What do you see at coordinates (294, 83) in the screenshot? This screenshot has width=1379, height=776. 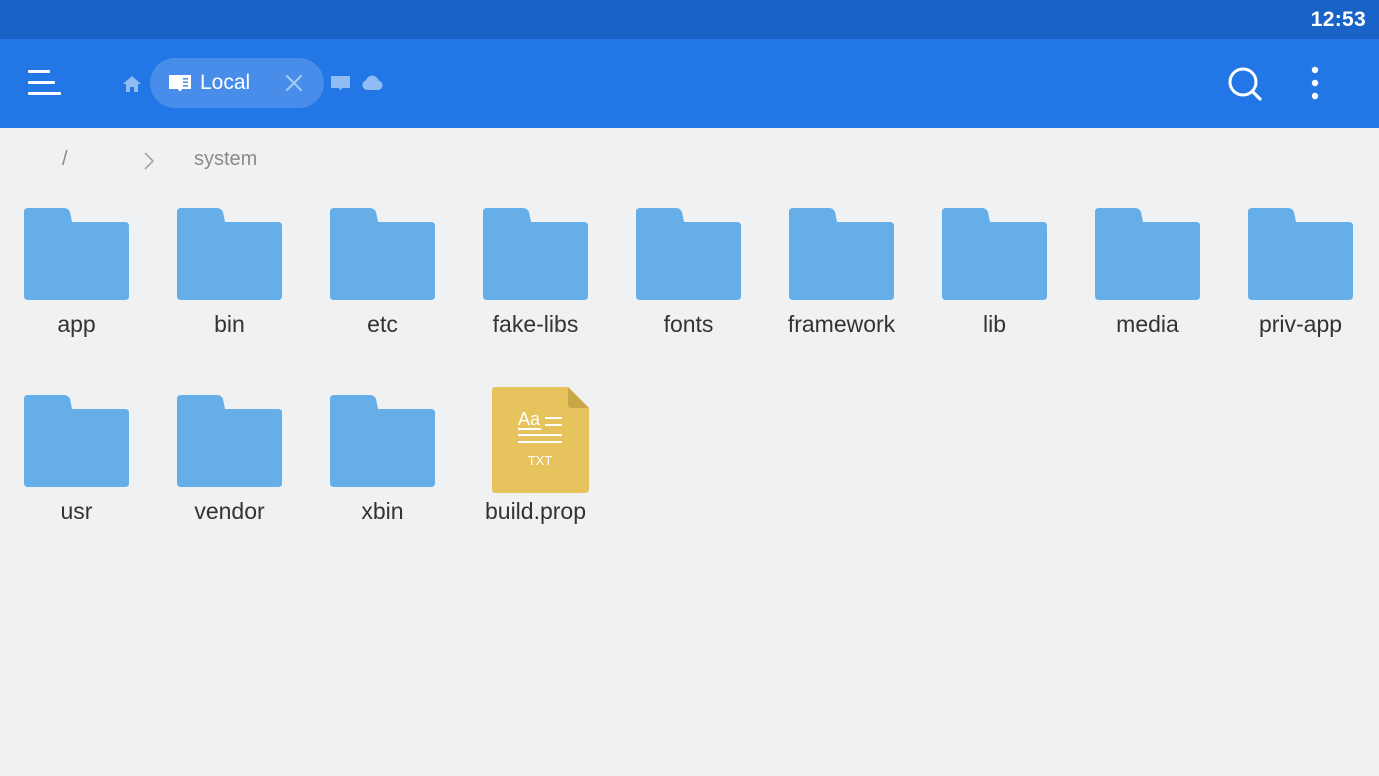 I see `close-icon` at bounding box center [294, 83].